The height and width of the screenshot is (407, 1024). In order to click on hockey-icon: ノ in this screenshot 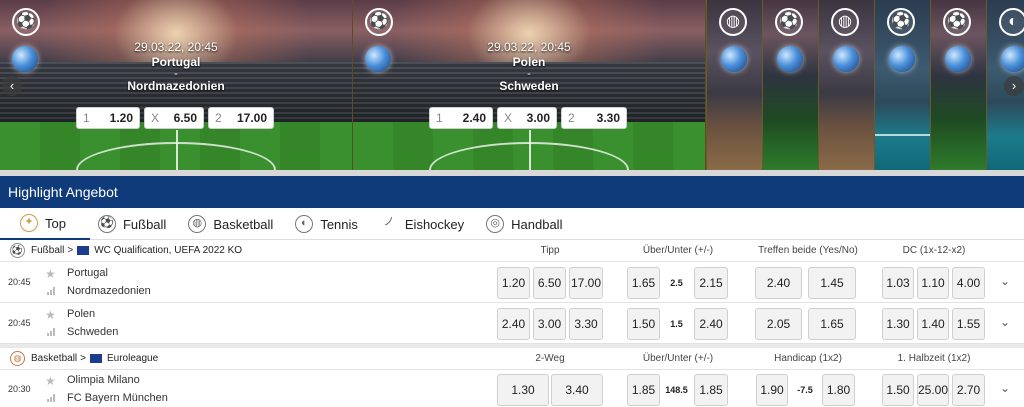, I will do `click(389, 222)`.